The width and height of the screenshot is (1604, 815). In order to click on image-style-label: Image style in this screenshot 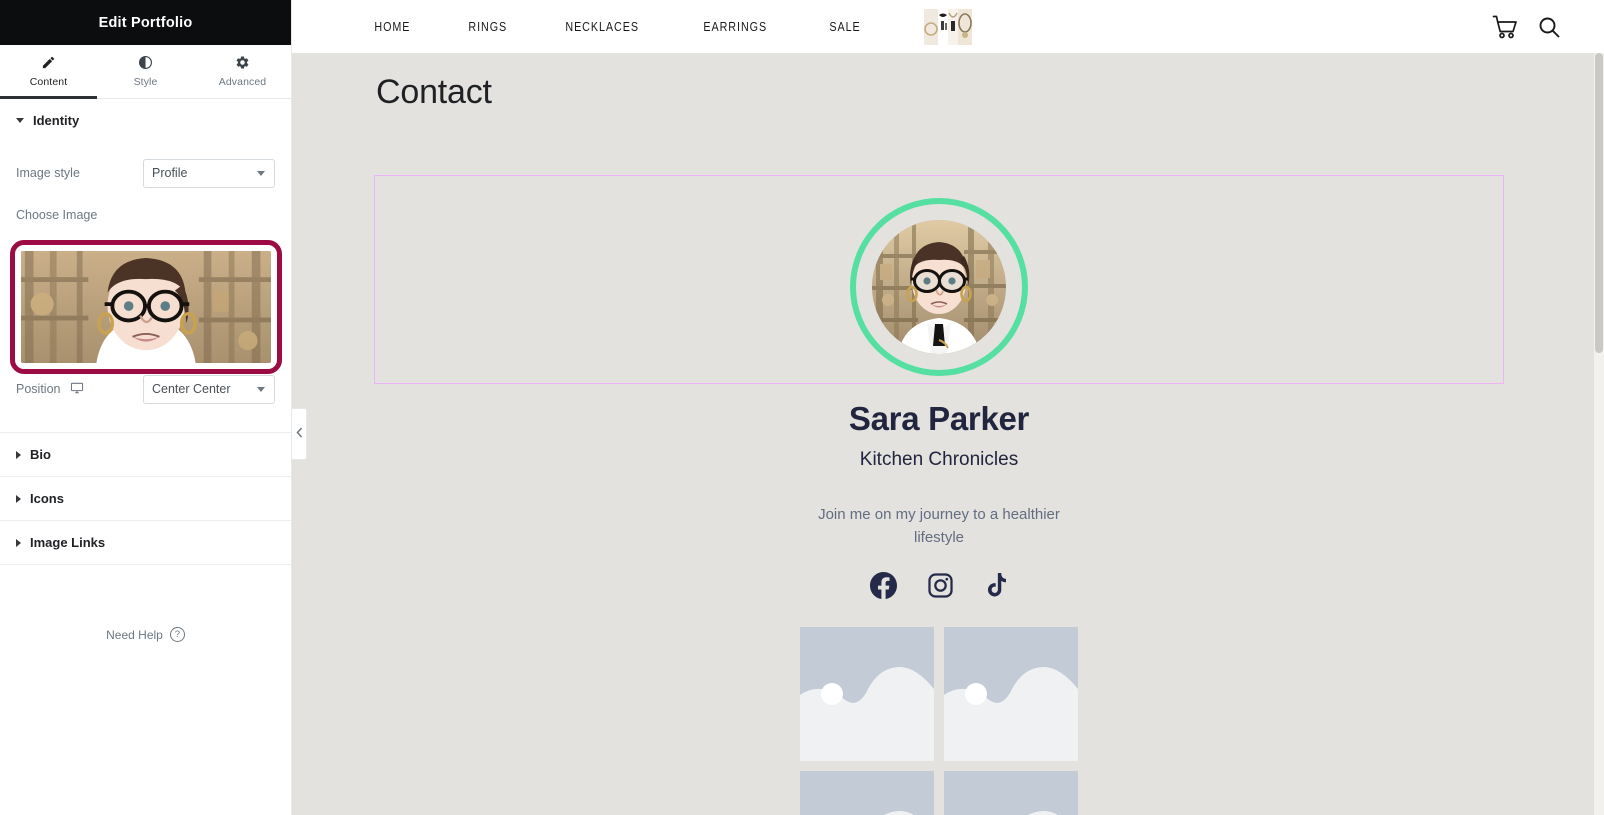, I will do `click(48, 173)`.